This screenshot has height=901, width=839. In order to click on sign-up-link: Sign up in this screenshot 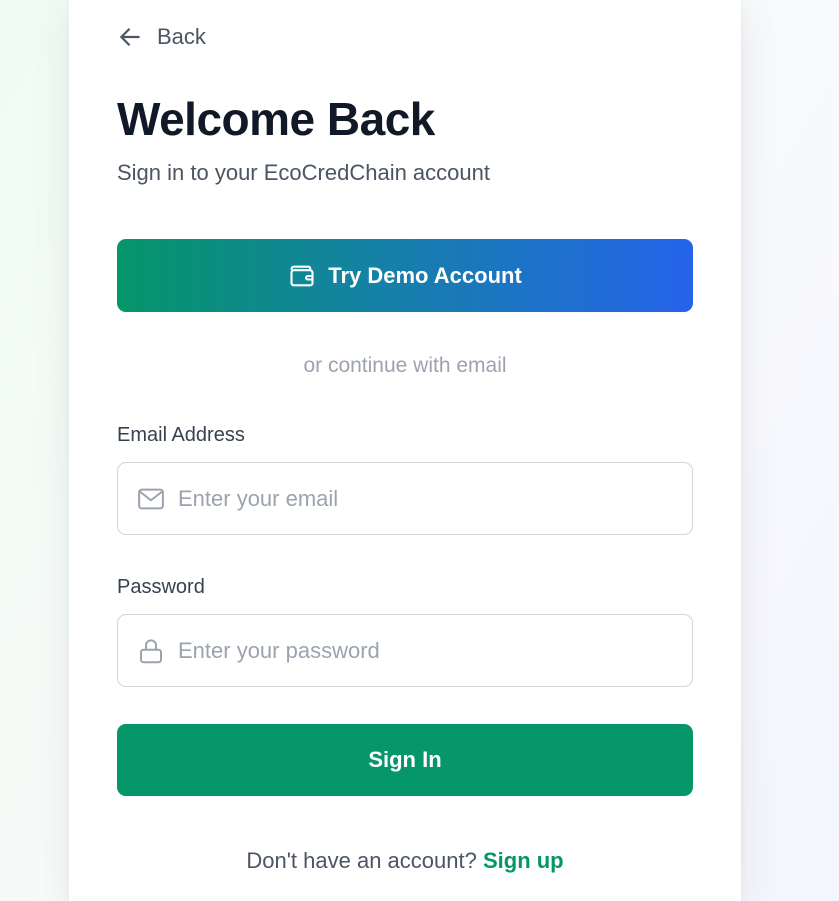, I will do `click(523, 860)`.